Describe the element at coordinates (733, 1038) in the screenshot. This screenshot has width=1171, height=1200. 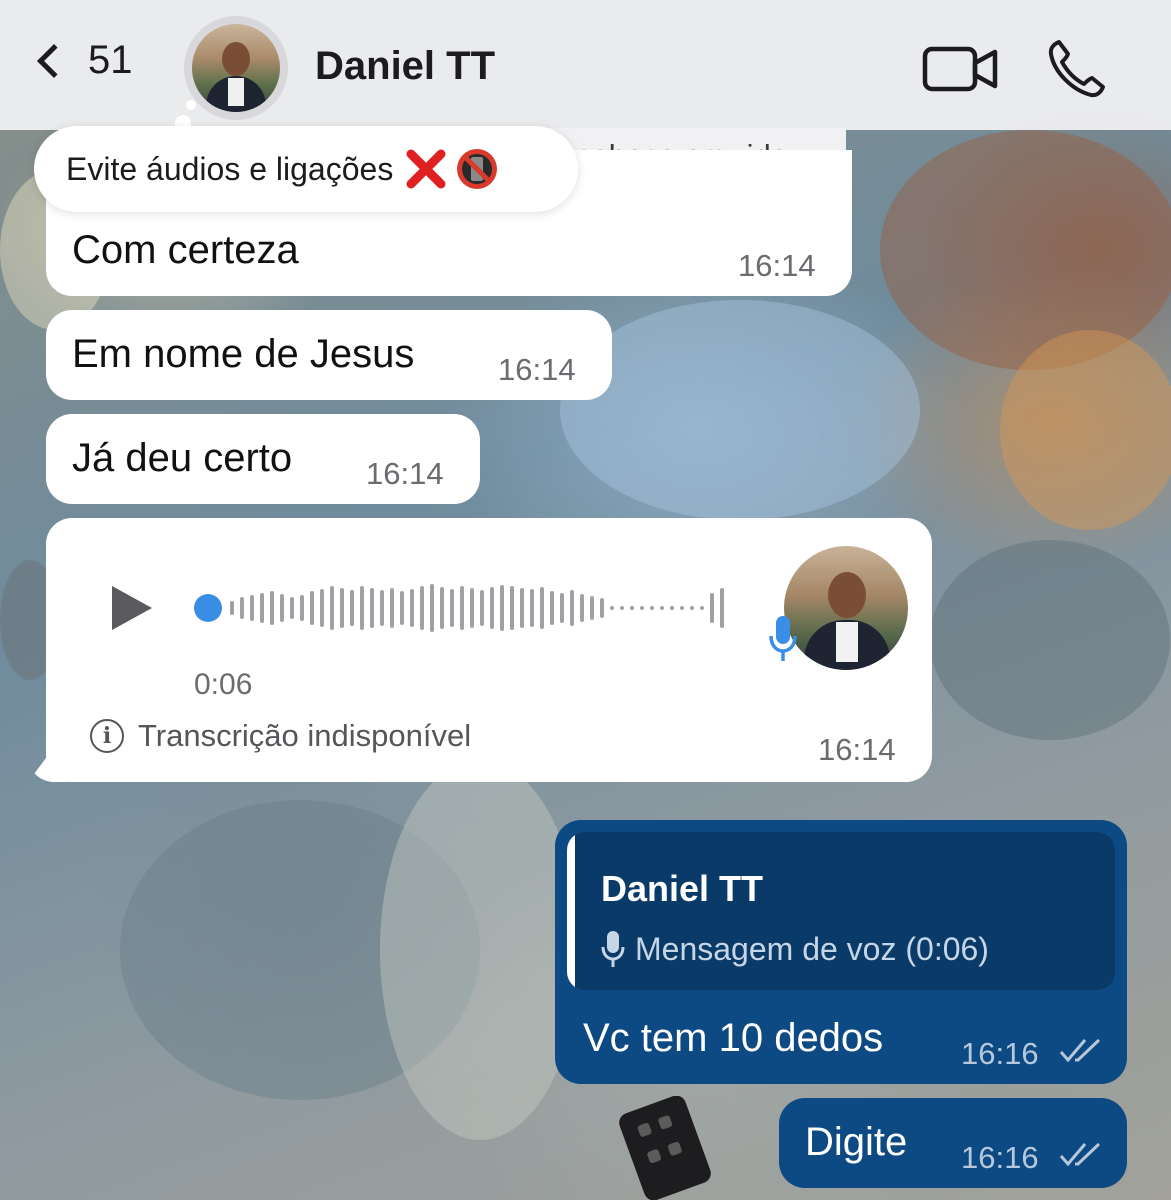
I see `message-text: Vc tem 10 dedos` at that location.